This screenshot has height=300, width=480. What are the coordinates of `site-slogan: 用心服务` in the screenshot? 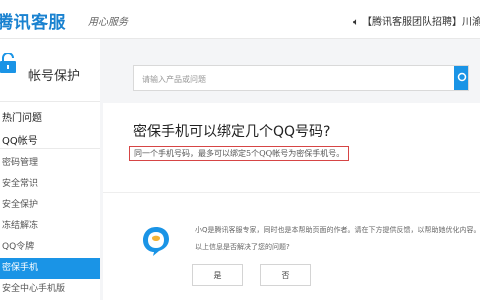 It's located at (108, 22).